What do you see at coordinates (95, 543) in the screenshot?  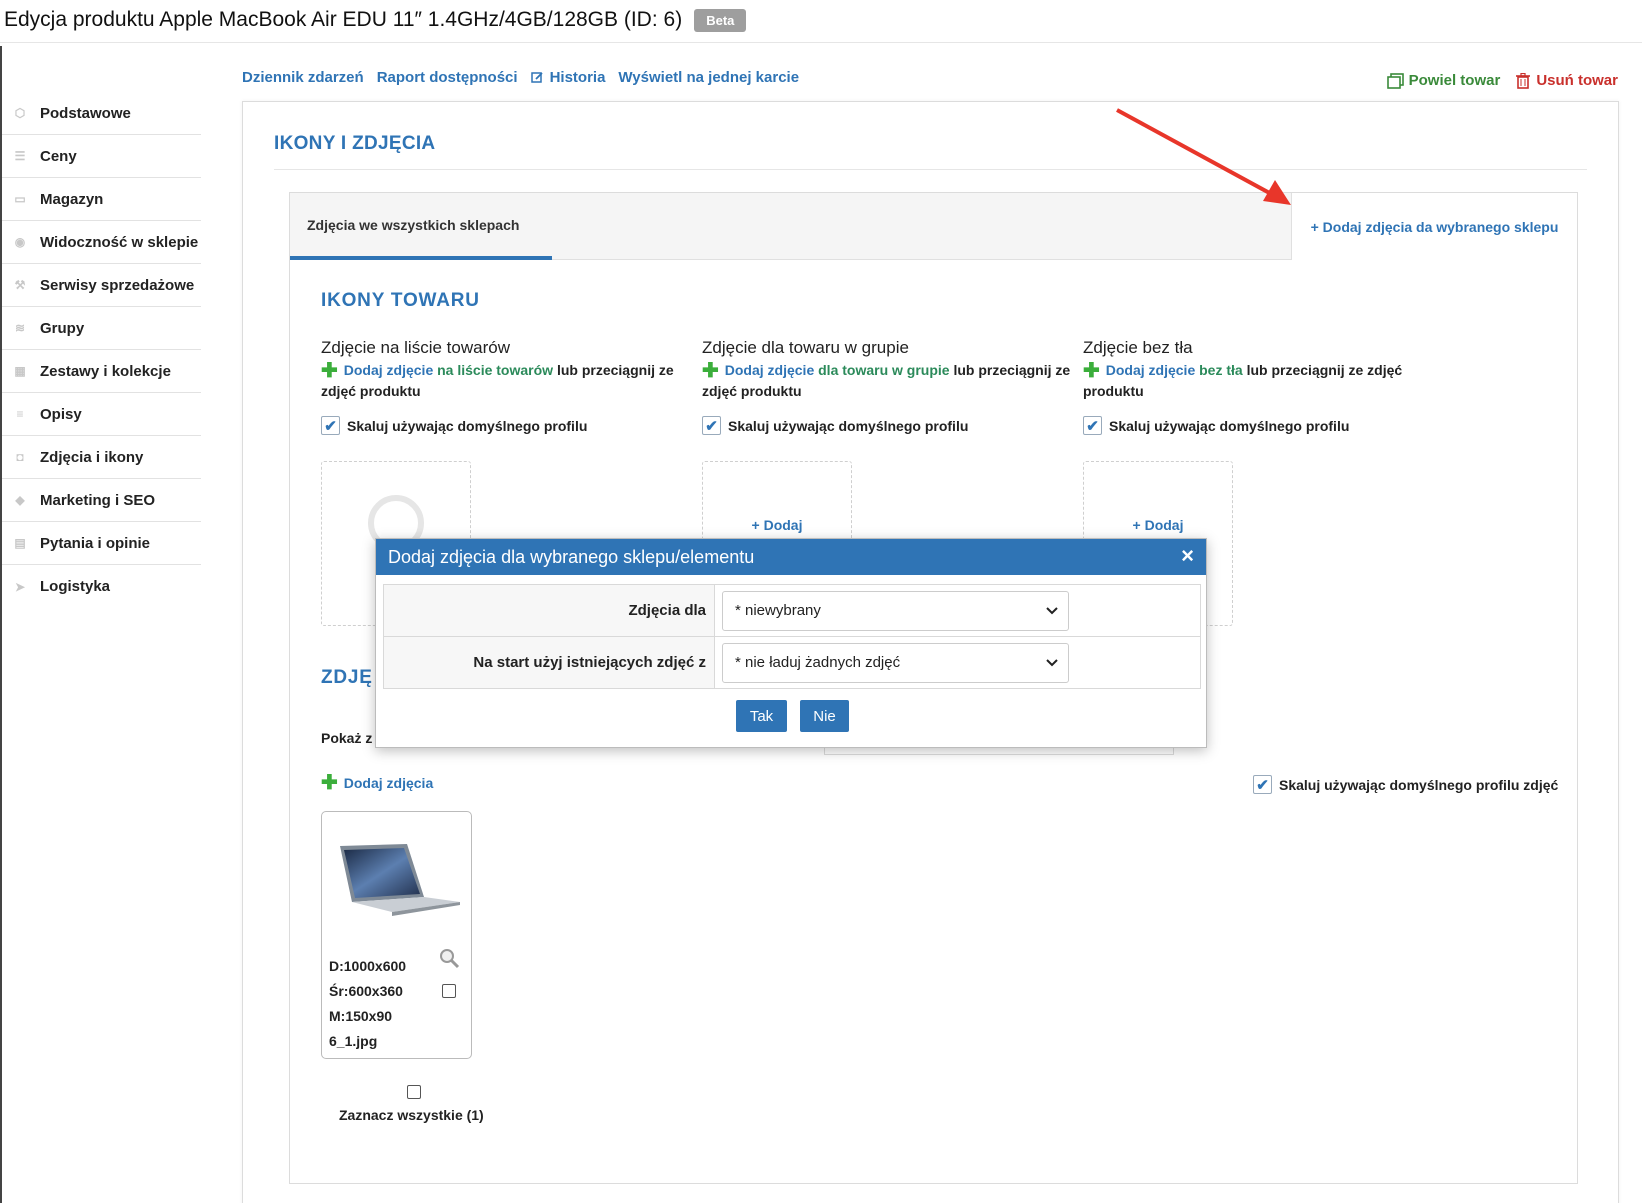 I see `sidebar-item-label: Pytania i opinie` at bounding box center [95, 543].